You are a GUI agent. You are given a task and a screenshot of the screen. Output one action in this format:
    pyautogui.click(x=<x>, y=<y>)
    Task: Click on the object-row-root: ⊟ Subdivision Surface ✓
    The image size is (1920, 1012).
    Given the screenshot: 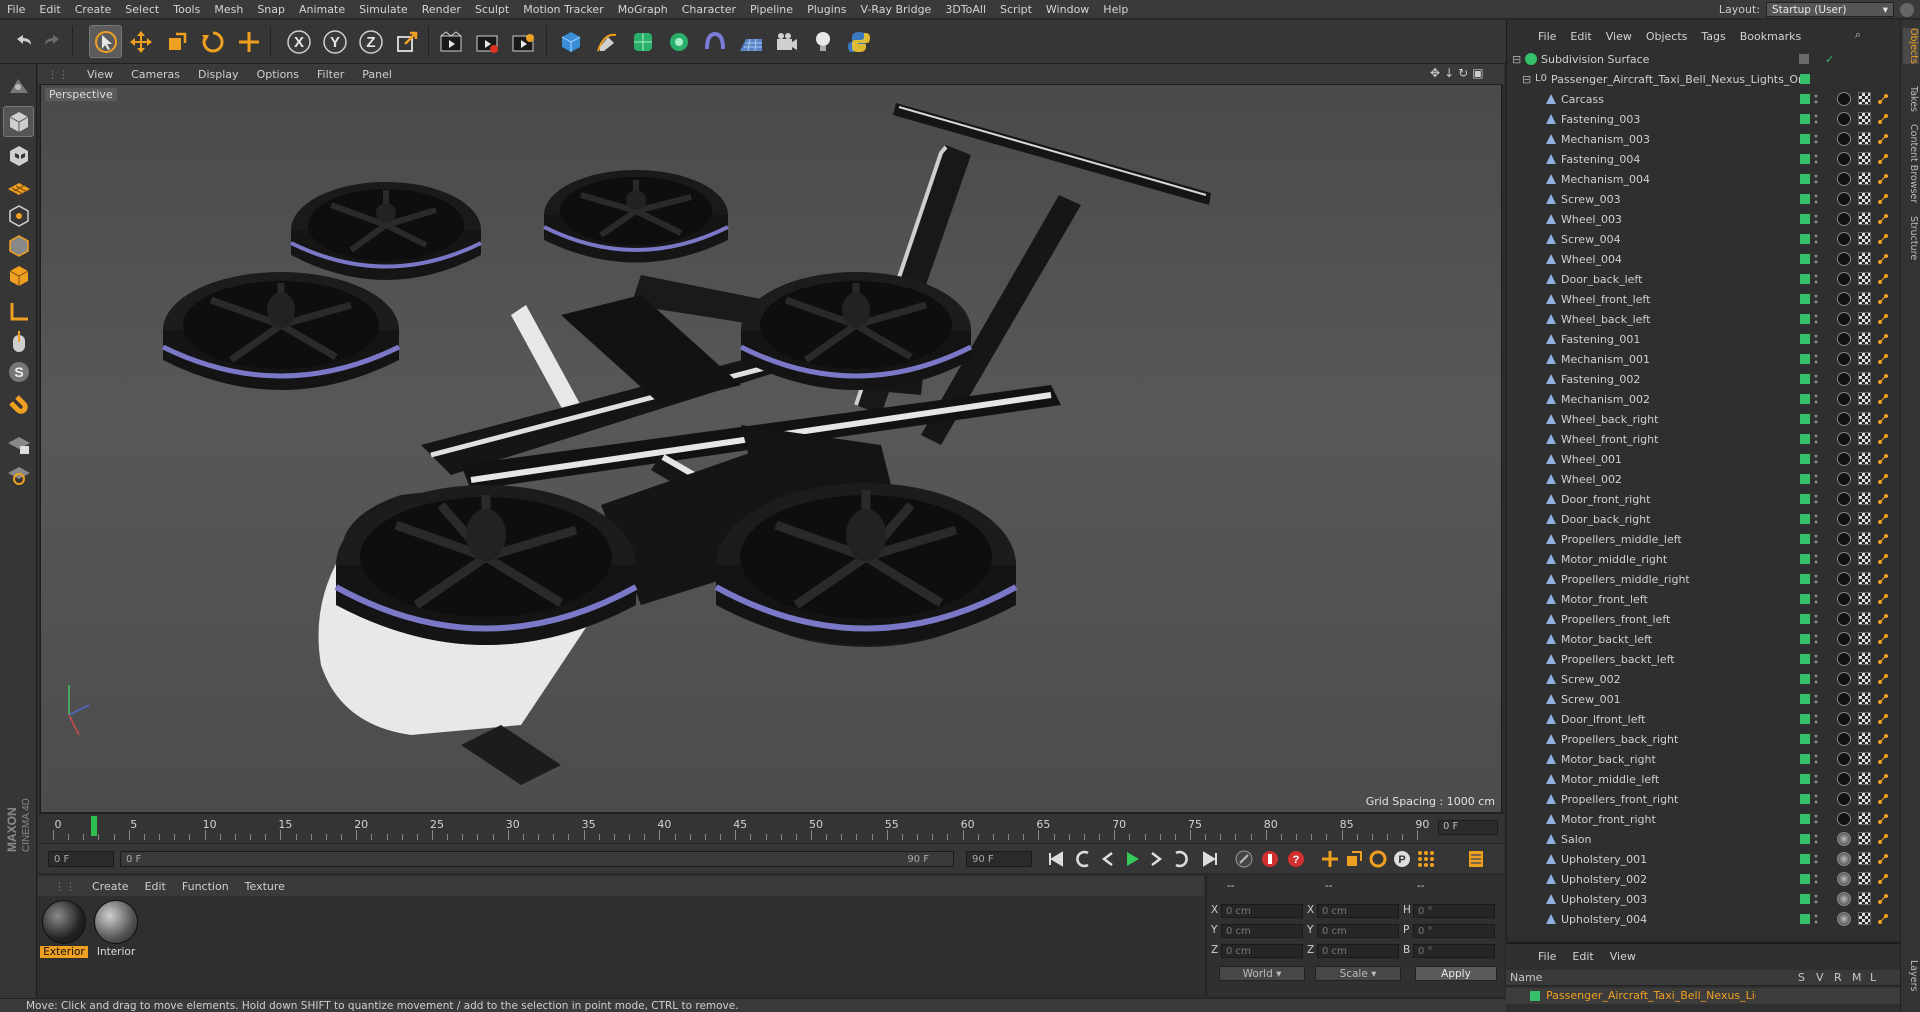 What is the action you would take?
    pyautogui.click(x=1704, y=59)
    